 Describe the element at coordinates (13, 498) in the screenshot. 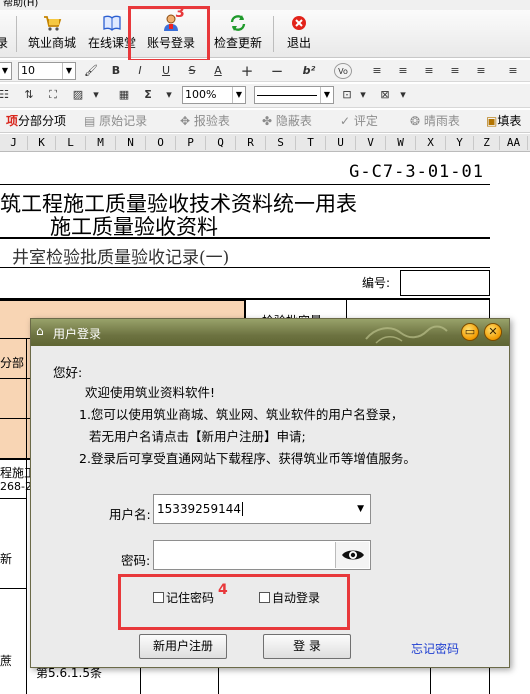

I see `table-hline` at that location.